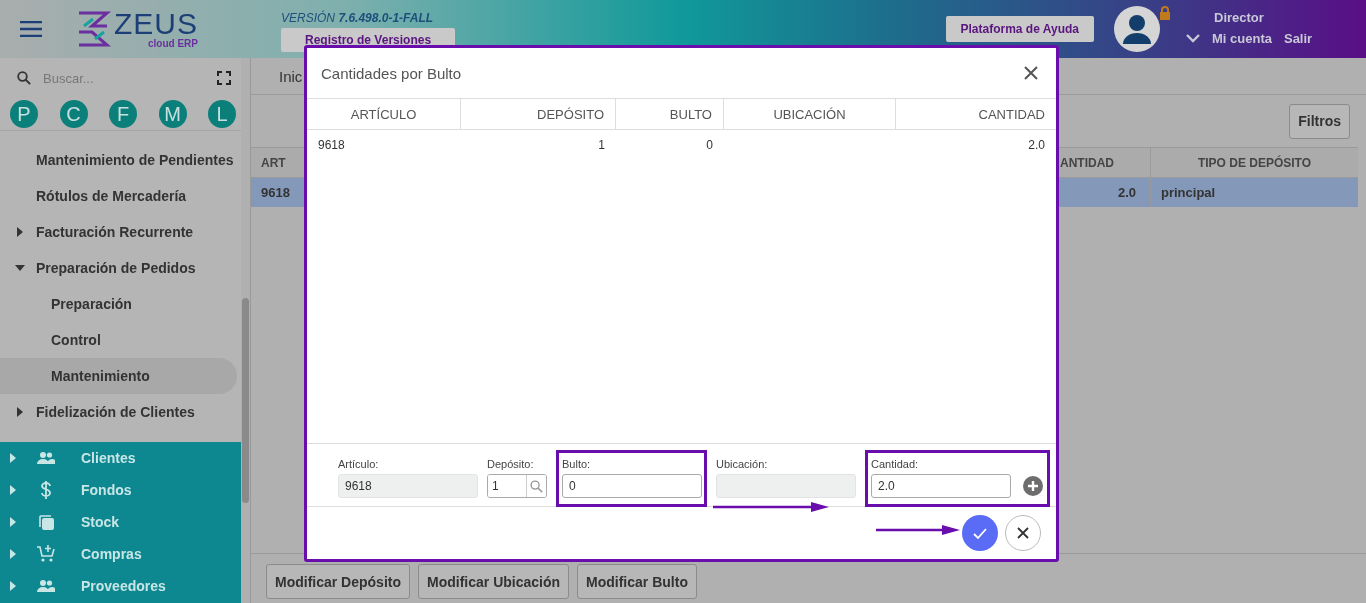  Describe the element at coordinates (384, 114) in the screenshot. I see `column-header: ARTÍCULO` at that location.